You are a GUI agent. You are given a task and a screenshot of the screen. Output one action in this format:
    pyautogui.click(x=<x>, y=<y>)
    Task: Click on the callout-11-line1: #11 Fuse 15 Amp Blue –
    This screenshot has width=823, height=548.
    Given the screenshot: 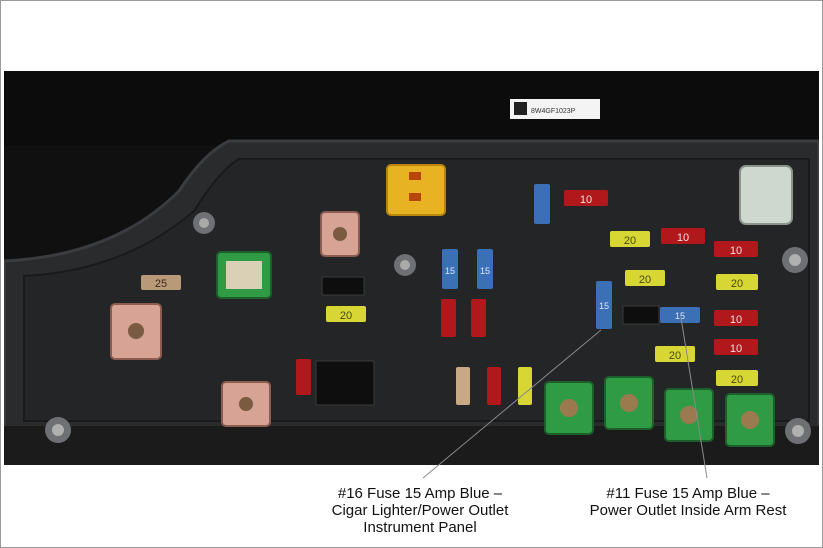 What is the action you would take?
    pyautogui.click(x=688, y=493)
    